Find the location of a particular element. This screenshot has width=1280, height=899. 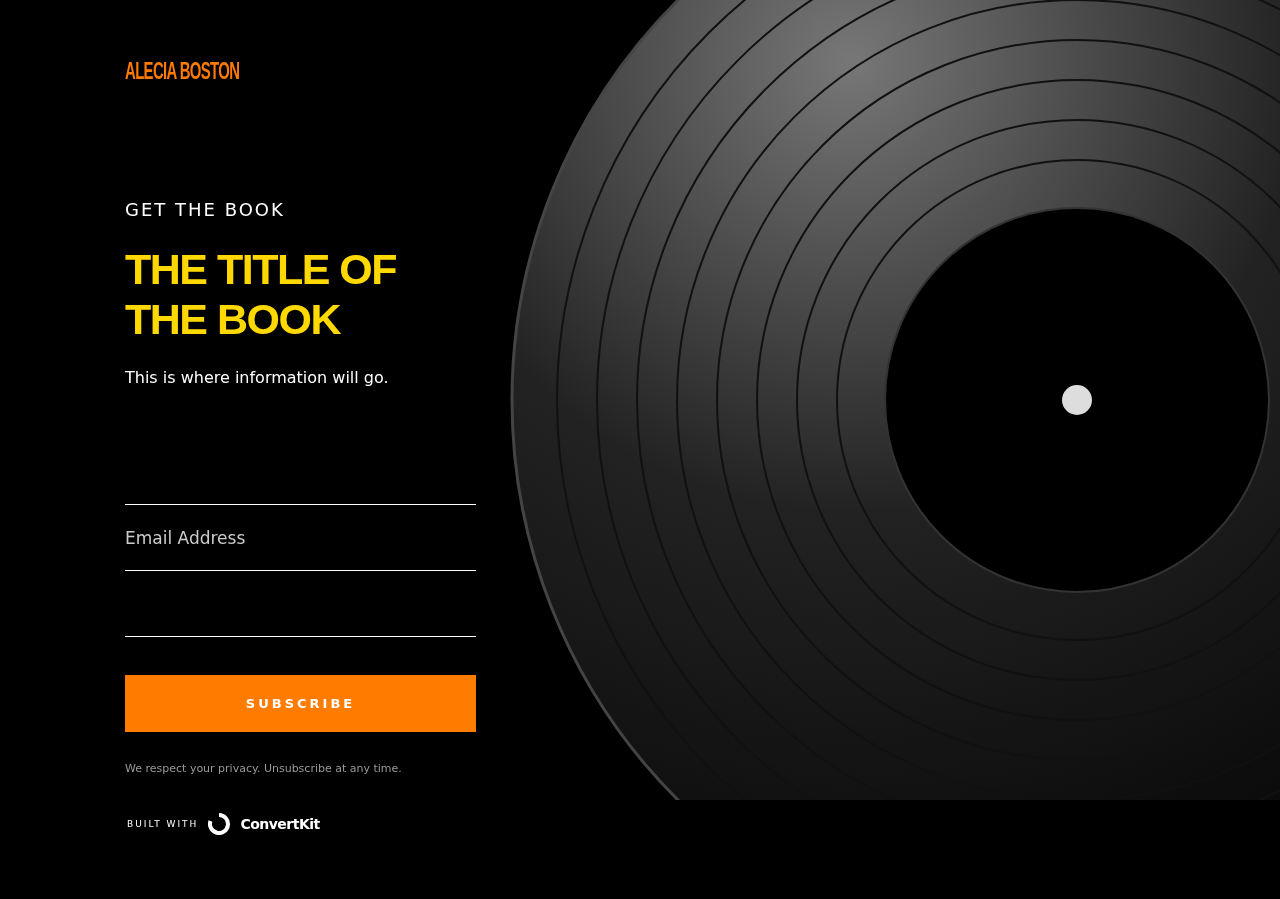

brand-logo: ALECIA BOSTON is located at coordinates (182, 71).